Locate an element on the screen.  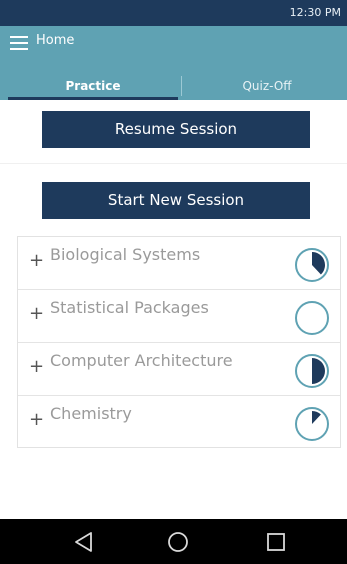
topic-title: Computer Architecture is located at coordinates (141, 360).